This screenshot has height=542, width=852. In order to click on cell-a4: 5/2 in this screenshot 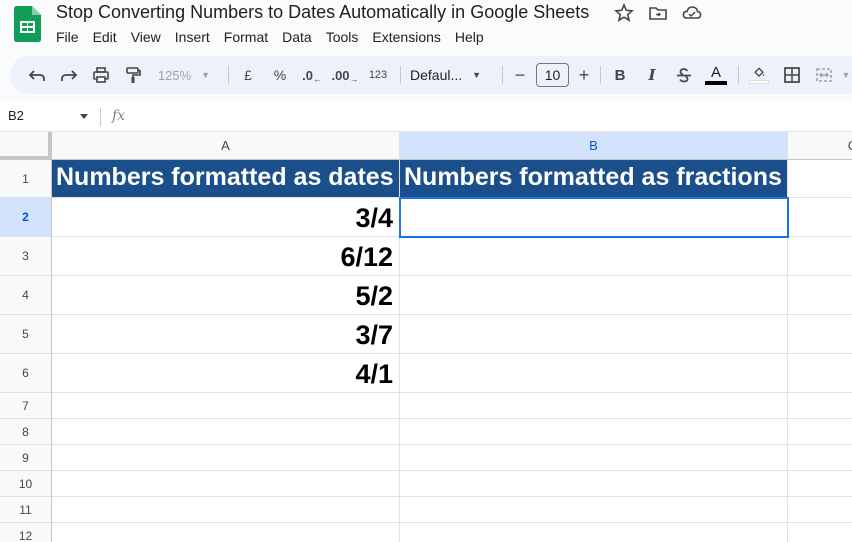, I will do `click(226, 295)`.